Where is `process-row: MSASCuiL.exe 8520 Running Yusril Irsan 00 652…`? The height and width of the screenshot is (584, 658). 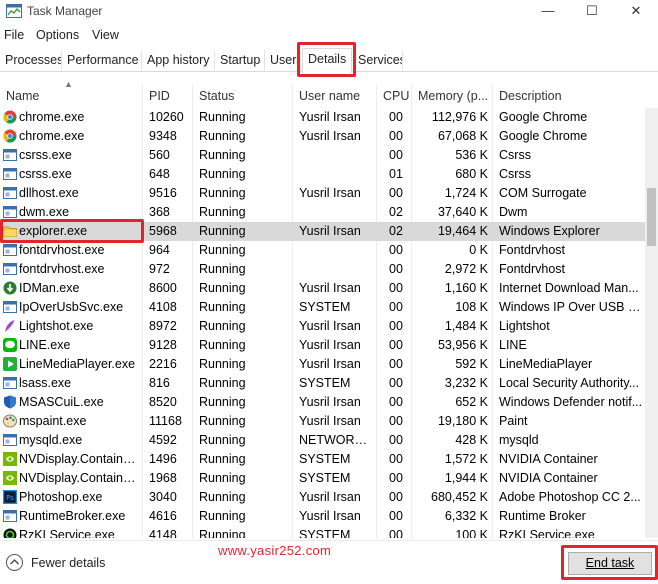 process-row: MSASCuiL.exe 8520 Running Yusril Irsan 00 652… is located at coordinates (322, 402).